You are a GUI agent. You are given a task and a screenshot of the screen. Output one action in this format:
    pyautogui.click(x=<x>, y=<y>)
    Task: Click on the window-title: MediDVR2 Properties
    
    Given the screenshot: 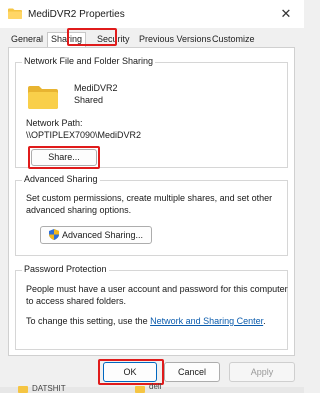 What is the action you would take?
    pyautogui.click(x=76, y=14)
    